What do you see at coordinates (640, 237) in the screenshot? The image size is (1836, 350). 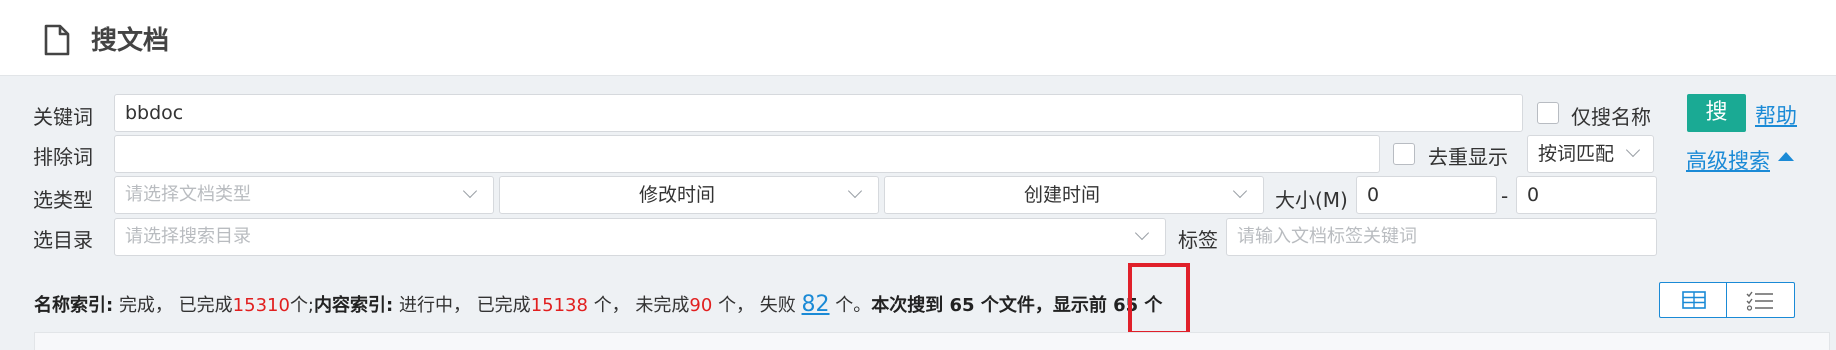 I see `dir-select: 请选择搜索目录` at bounding box center [640, 237].